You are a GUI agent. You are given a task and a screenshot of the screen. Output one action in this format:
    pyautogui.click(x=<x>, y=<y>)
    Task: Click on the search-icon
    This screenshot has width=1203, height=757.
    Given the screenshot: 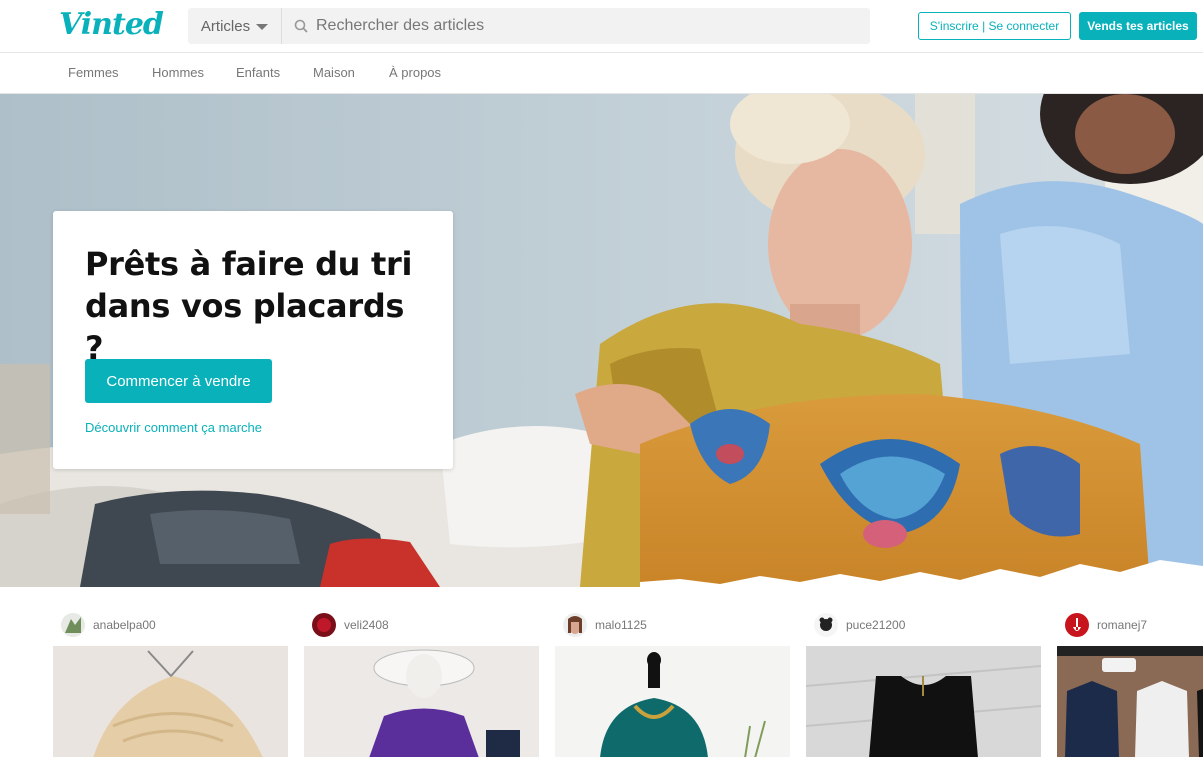 What is the action you would take?
    pyautogui.click(x=301, y=26)
    